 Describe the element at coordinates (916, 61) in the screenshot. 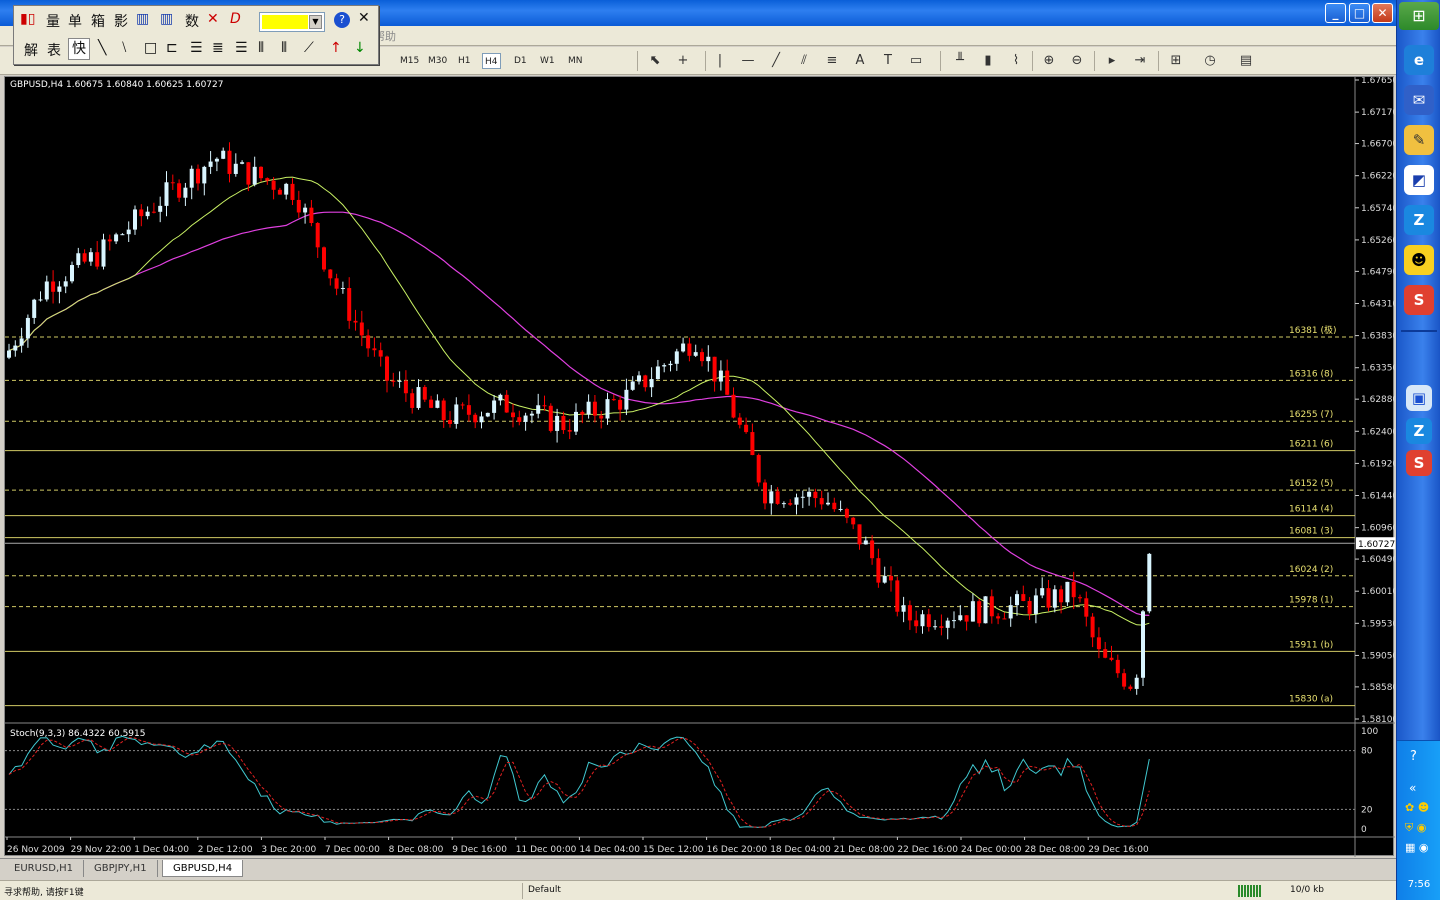

I see `arrow-shape-icon: ▭` at that location.